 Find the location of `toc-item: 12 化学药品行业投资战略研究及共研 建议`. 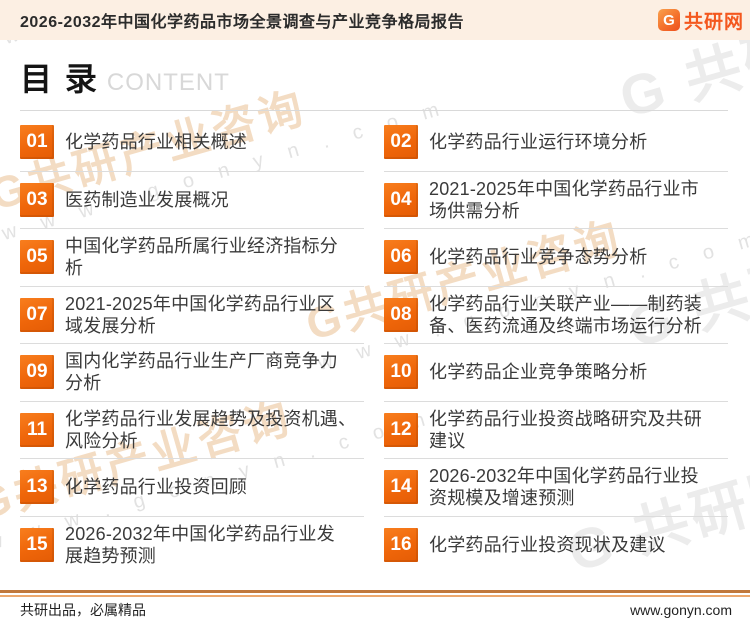

toc-item: 12 化学药品行业投资战略研究及共研 建议 is located at coordinates (556, 430).